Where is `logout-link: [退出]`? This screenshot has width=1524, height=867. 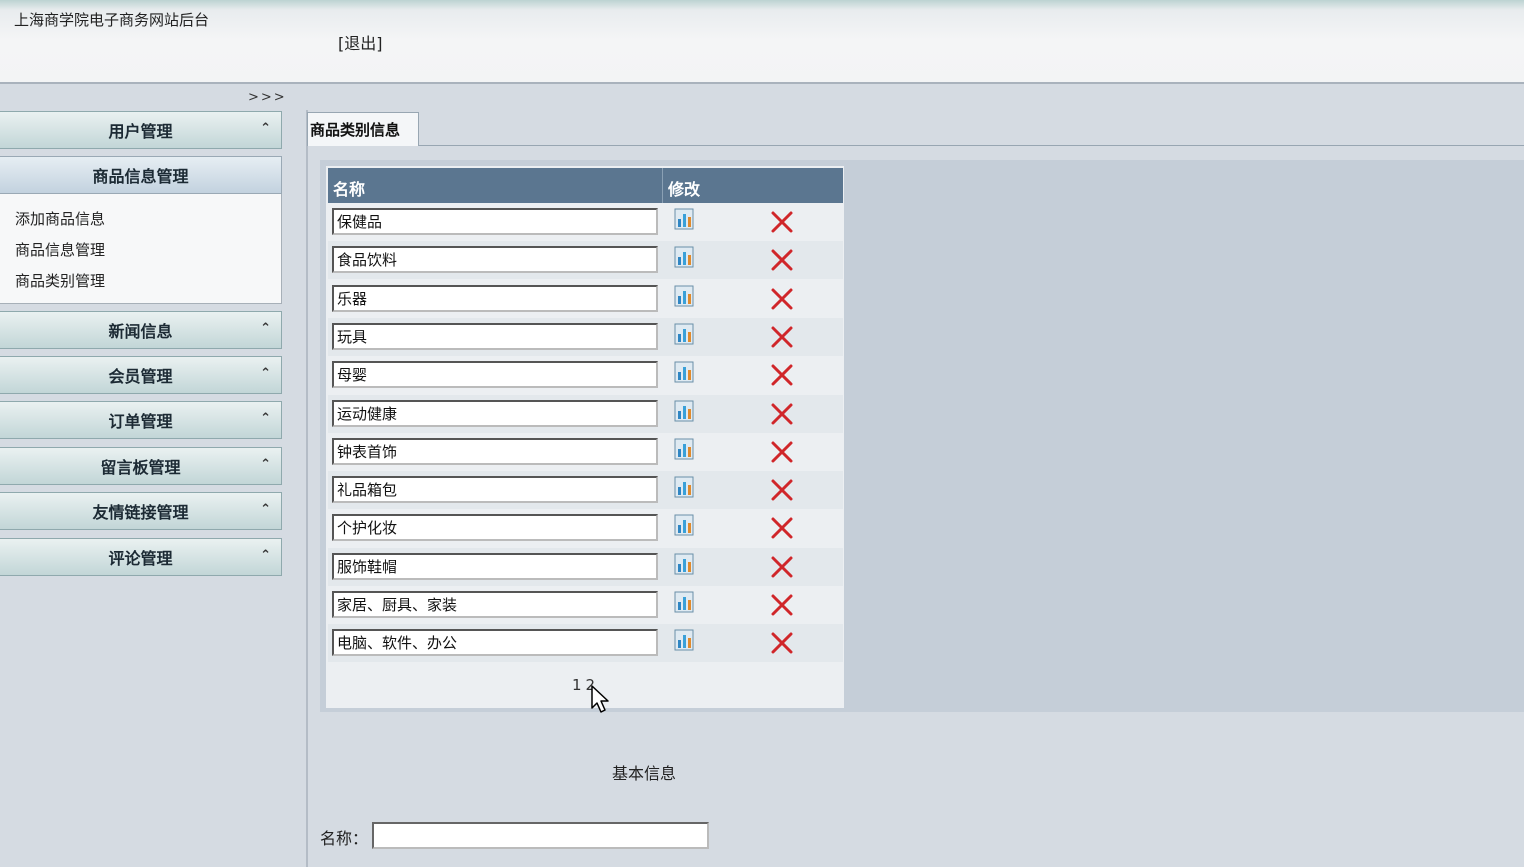 logout-link: [退出] is located at coordinates (360, 42).